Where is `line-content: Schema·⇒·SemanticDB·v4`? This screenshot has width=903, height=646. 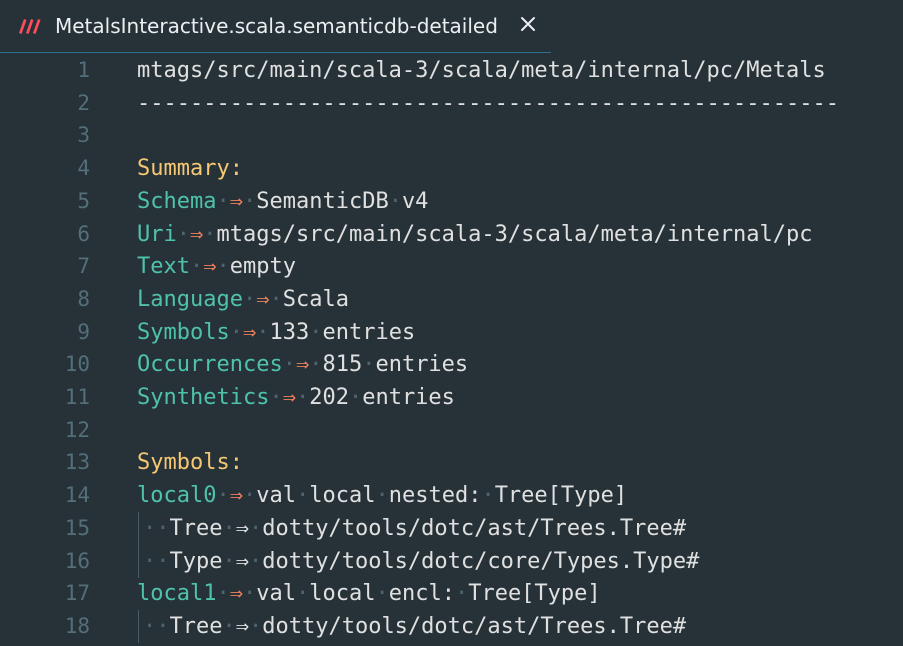
line-content: Schema·⇒·SemanticDB·v4 is located at coordinates (282, 201).